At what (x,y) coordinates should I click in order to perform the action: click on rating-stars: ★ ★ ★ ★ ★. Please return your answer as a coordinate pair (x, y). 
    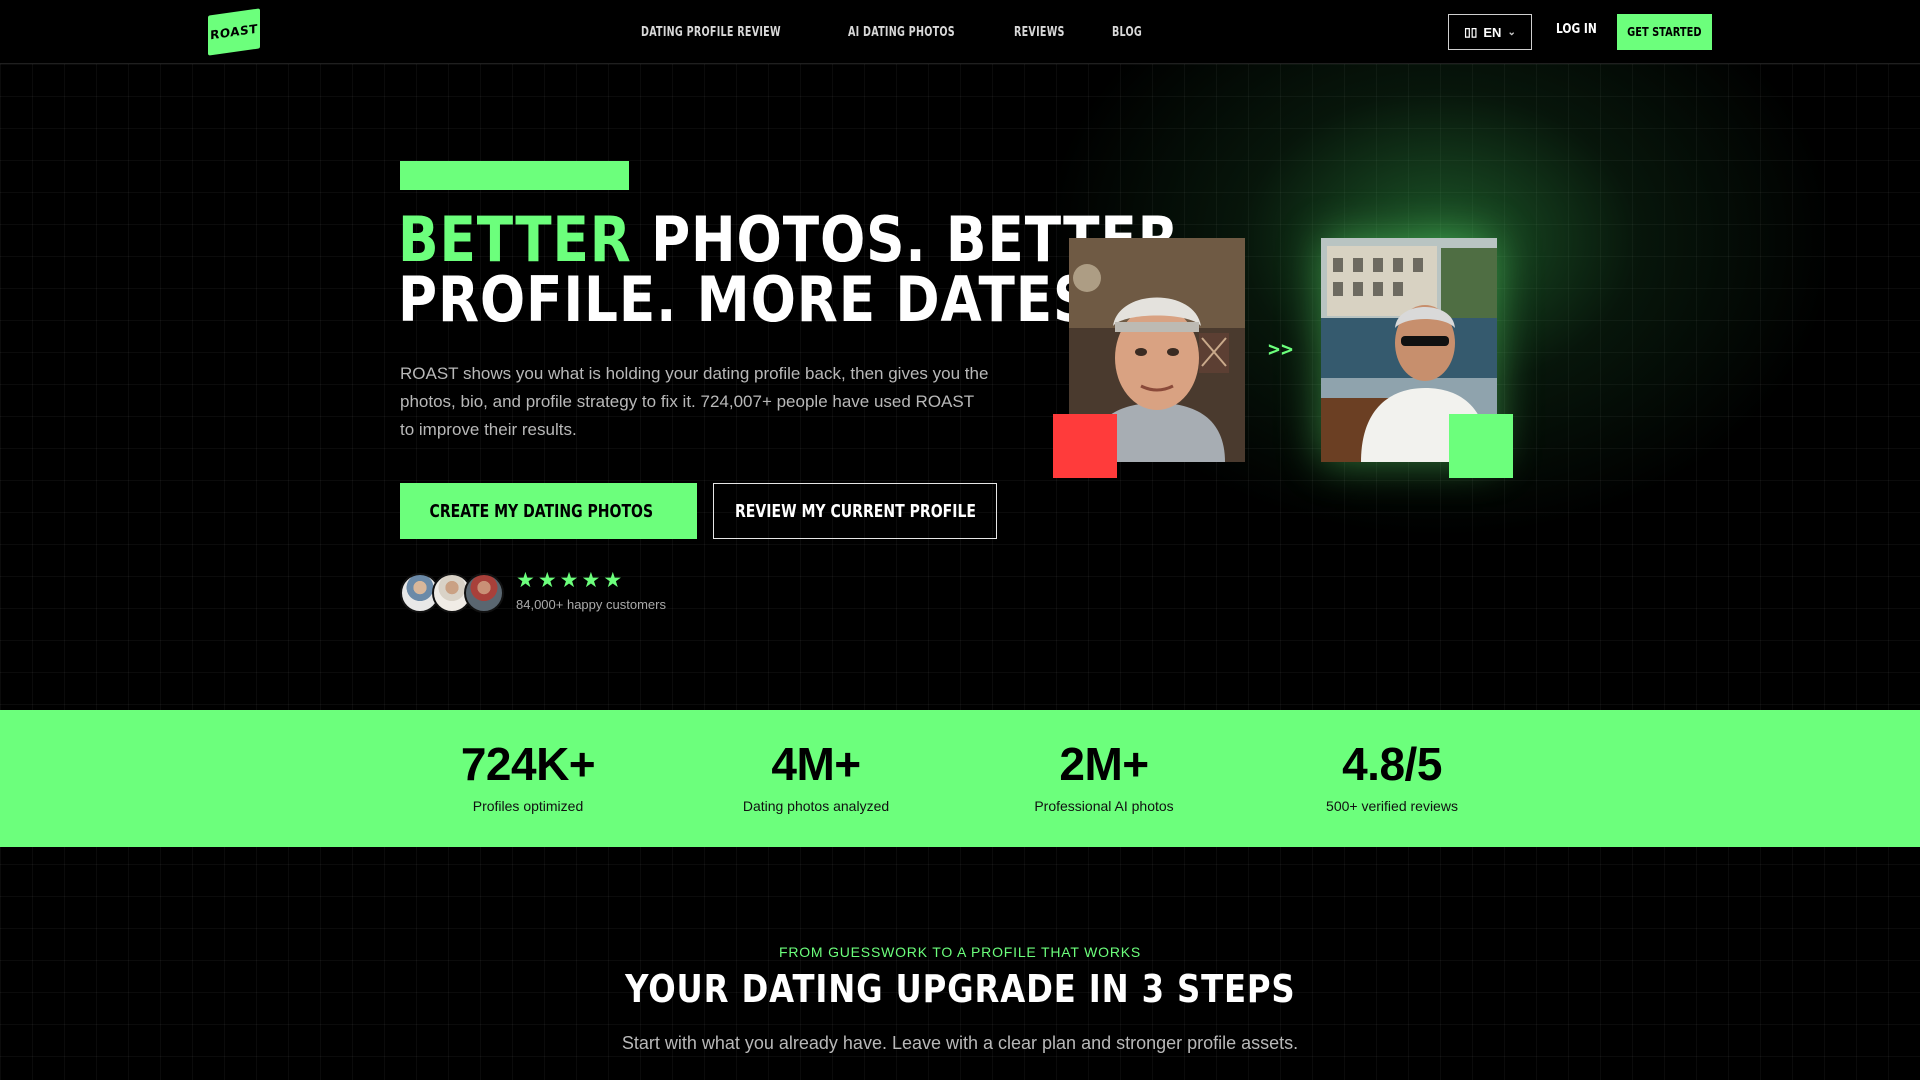
    Looking at the image, I should click on (569, 581).